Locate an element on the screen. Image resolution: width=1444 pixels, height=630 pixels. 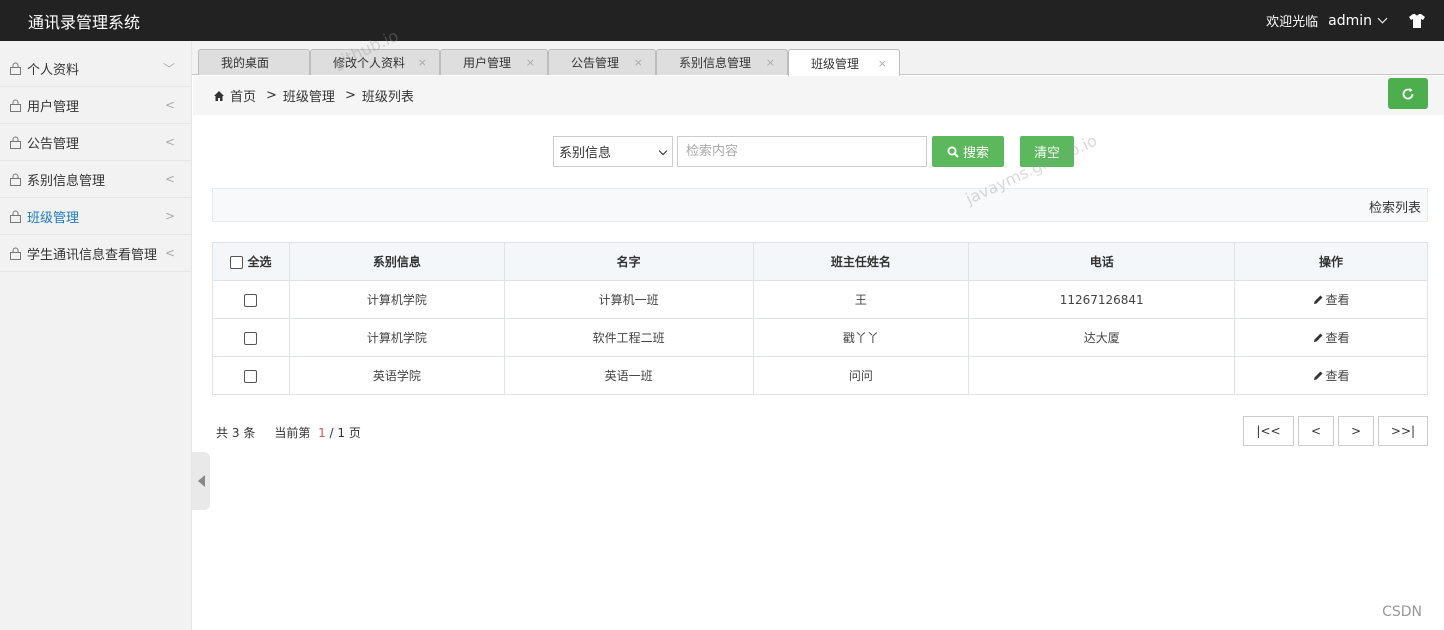
top-navbar: 通讯录管理系统 欢迎光临 admin is located at coordinates (722, 20).